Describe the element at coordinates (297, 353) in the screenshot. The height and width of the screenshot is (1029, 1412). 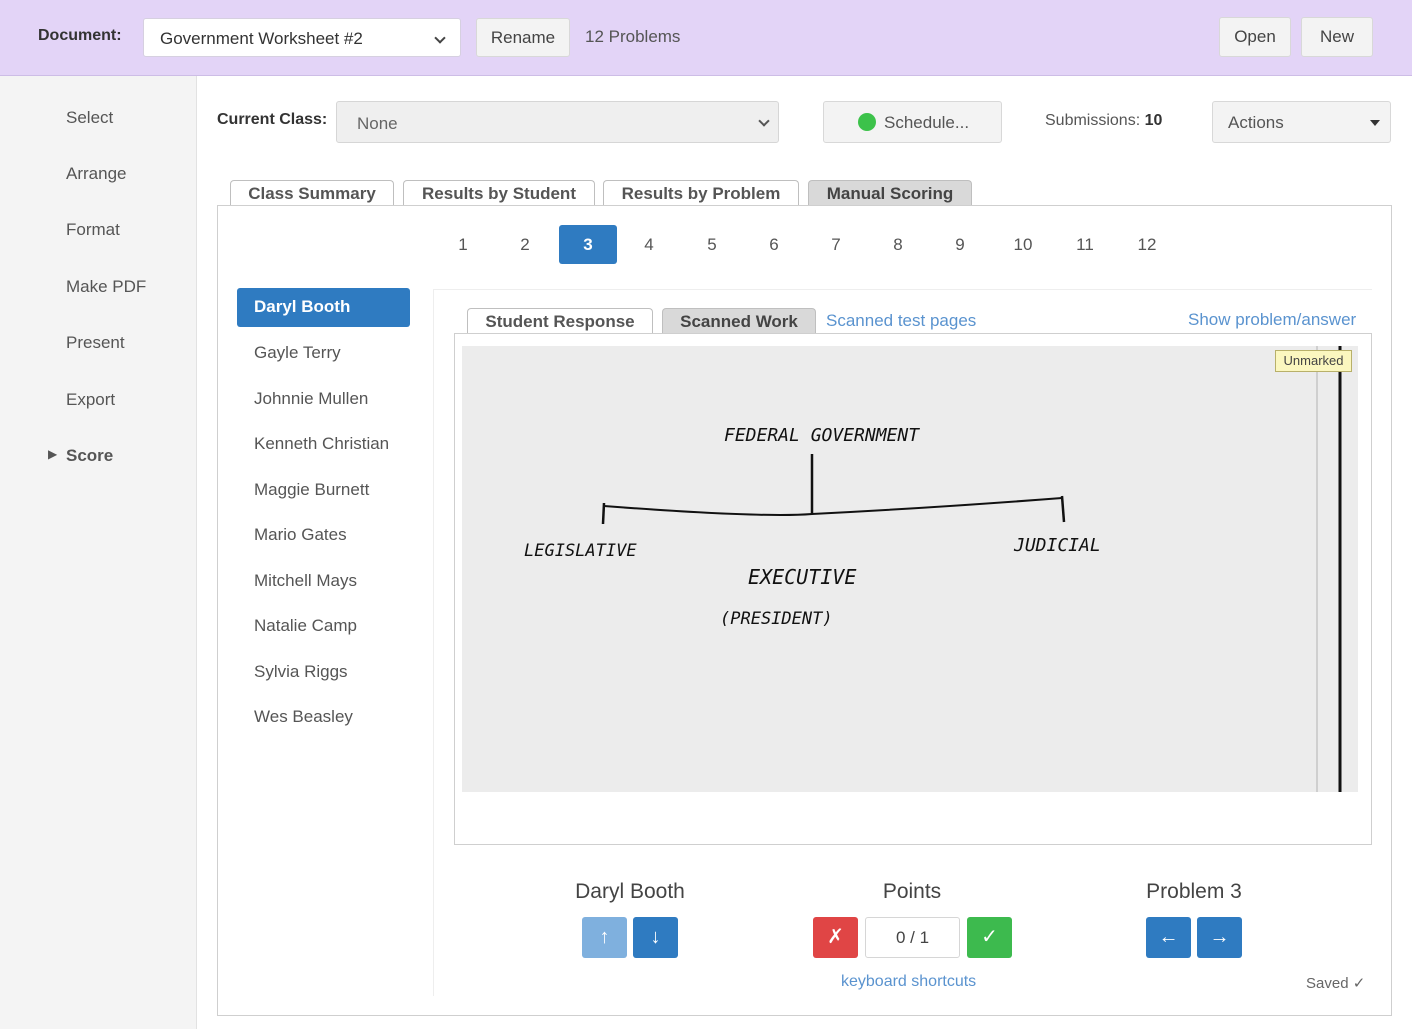
I see `student-item-gayle-terry: Gayle Terry` at that location.